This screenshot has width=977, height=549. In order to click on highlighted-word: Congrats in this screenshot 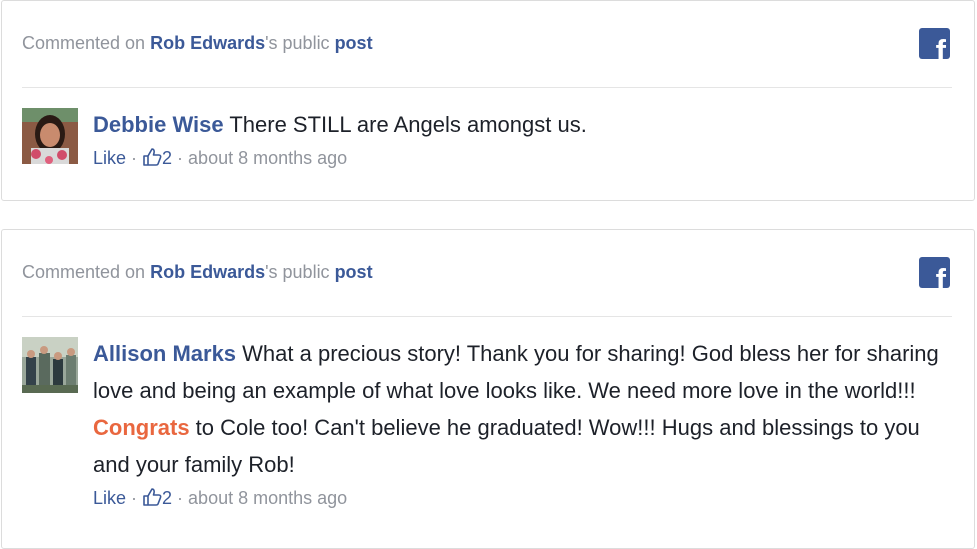, I will do `click(141, 427)`.